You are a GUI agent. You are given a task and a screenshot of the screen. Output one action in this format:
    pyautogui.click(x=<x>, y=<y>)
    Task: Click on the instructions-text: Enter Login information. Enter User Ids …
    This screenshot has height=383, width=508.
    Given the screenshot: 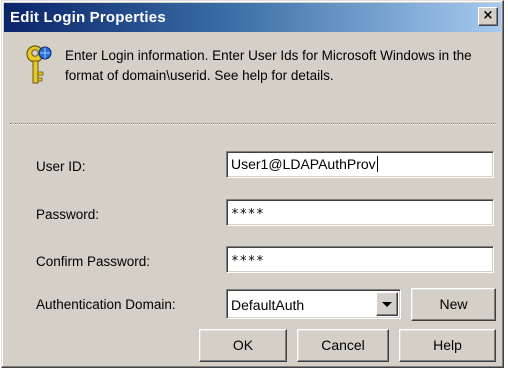 What is the action you would take?
    pyautogui.click(x=268, y=65)
    